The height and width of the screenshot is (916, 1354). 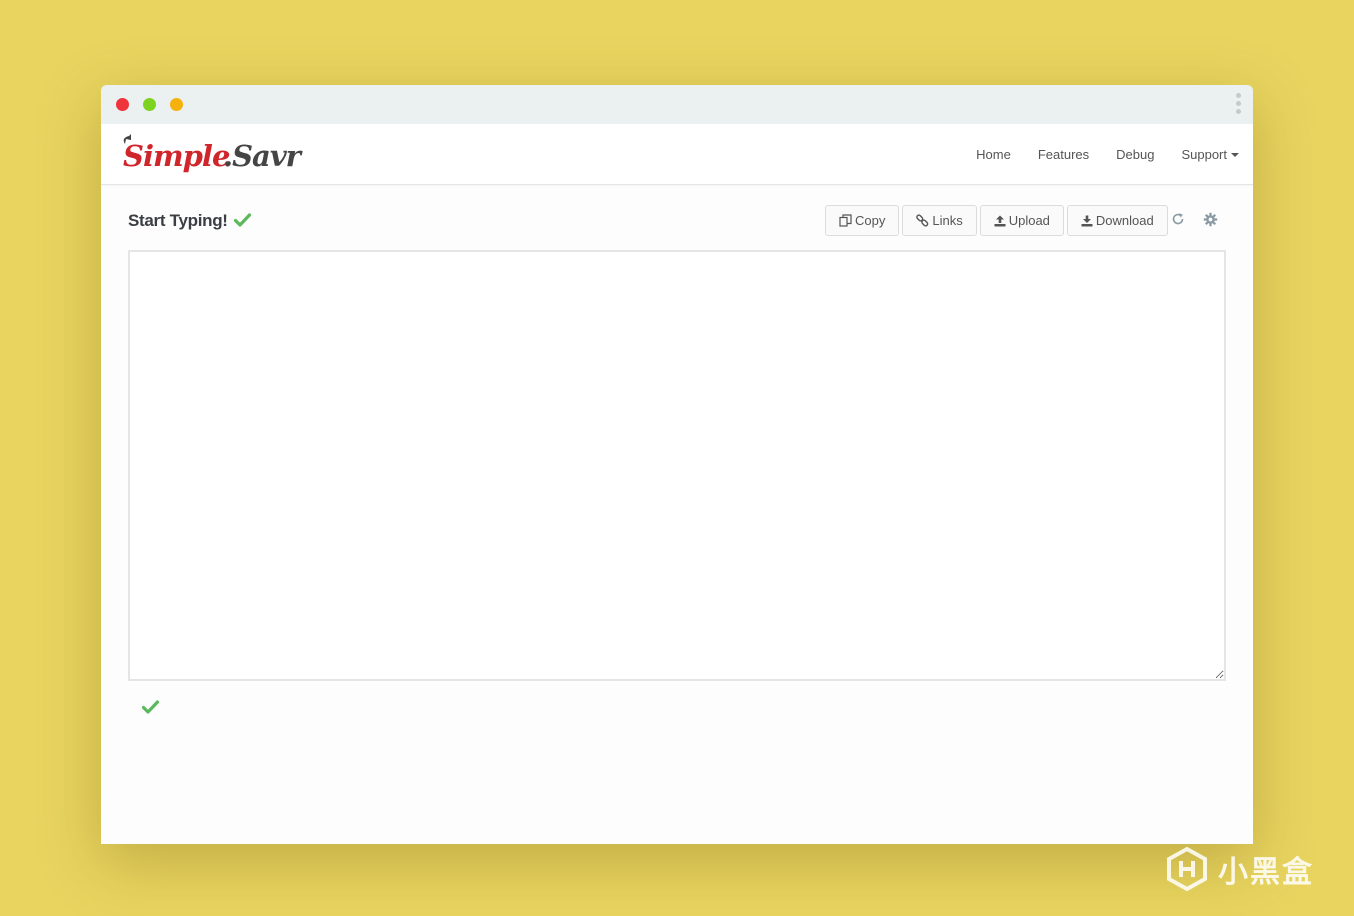 I want to click on watermark-text: 小黑盒, so click(x=1266, y=872).